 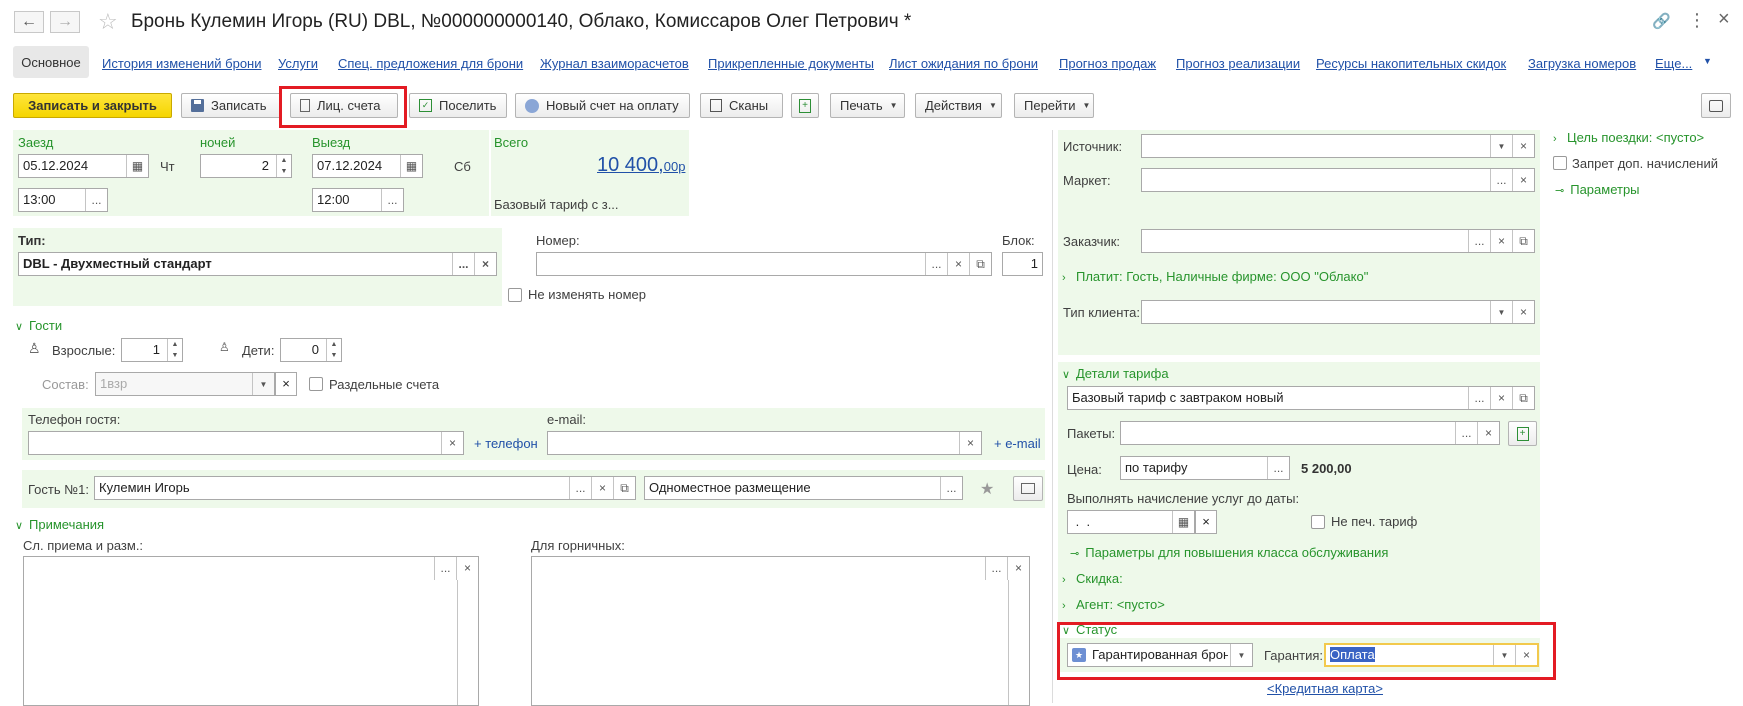 I want to click on email-field: ×, so click(x=764, y=443).